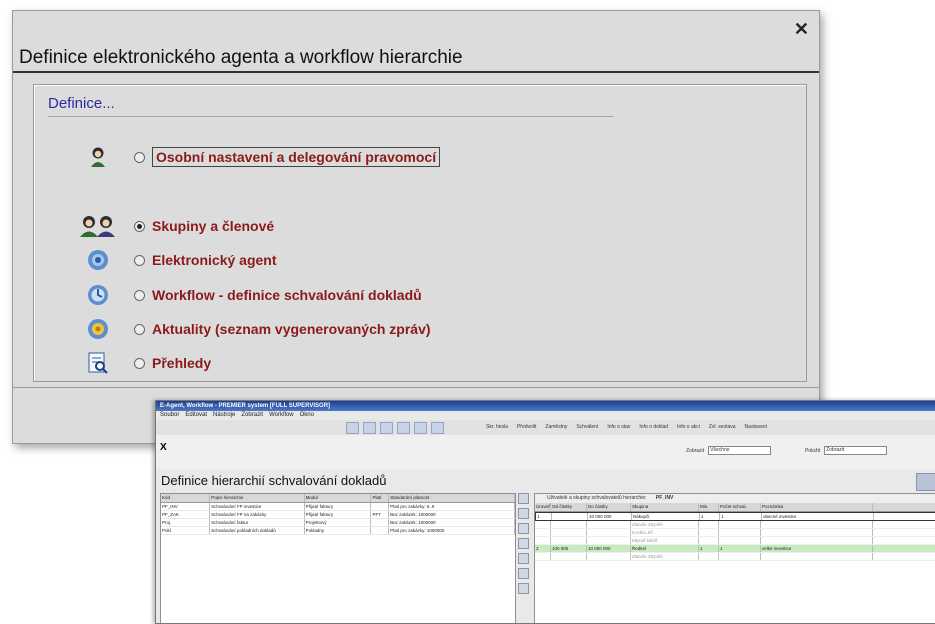 The height and width of the screenshot is (624, 935). What do you see at coordinates (609, 507) in the screenshot?
I see `column-header: Do částky` at bounding box center [609, 507].